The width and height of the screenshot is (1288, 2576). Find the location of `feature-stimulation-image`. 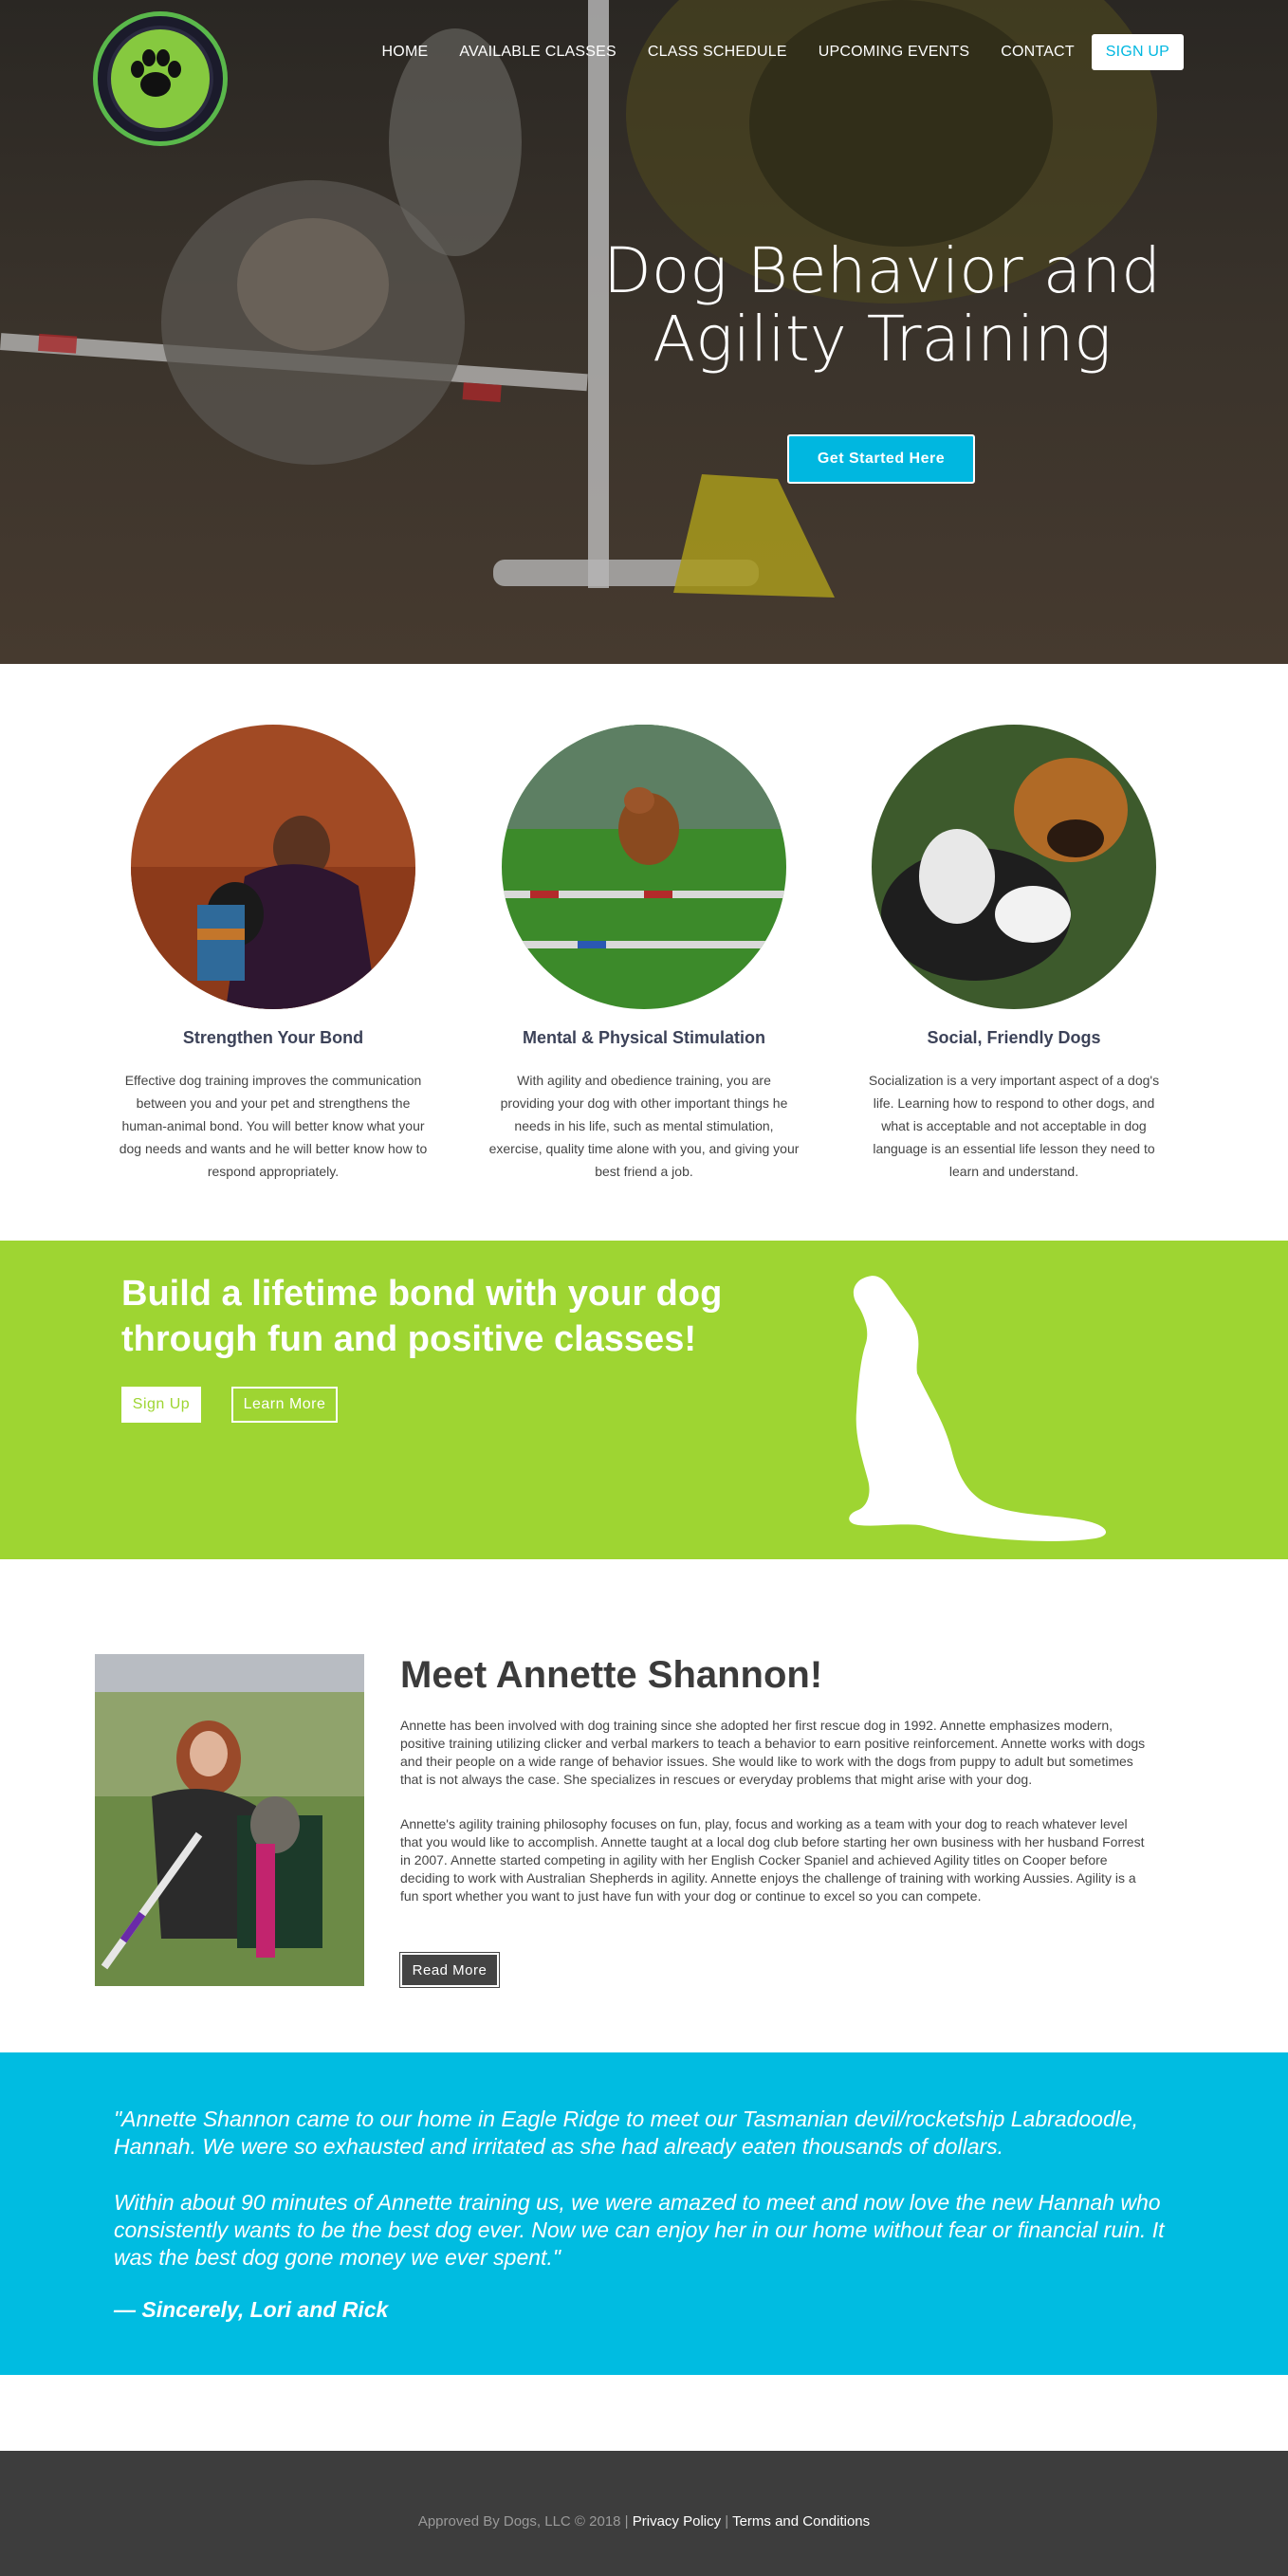

feature-stimulation-image is located at coordinates (644, 867).